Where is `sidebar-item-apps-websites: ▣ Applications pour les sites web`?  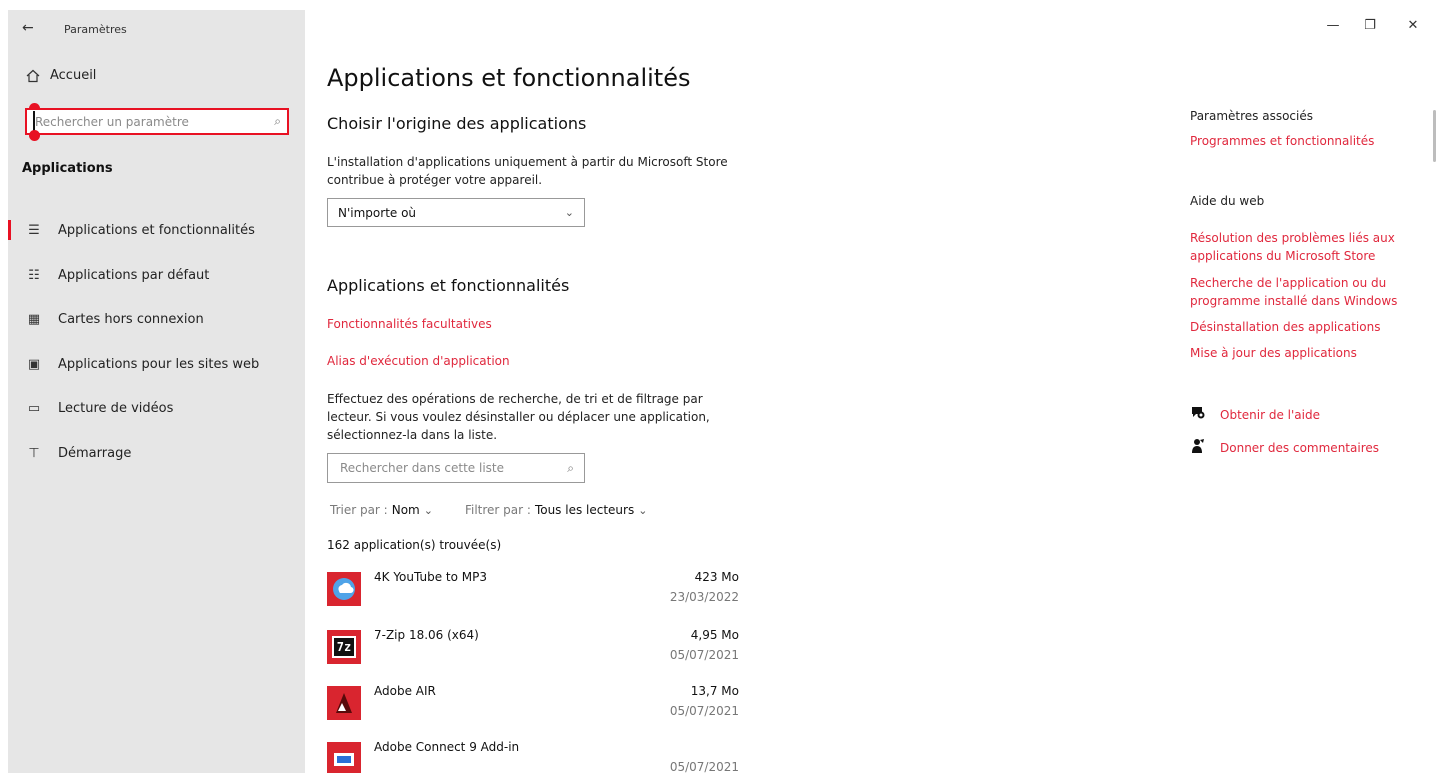 sidebar-item-apps-websites: ▣ Applications pour les sites web is located at coordinates (156, 364).